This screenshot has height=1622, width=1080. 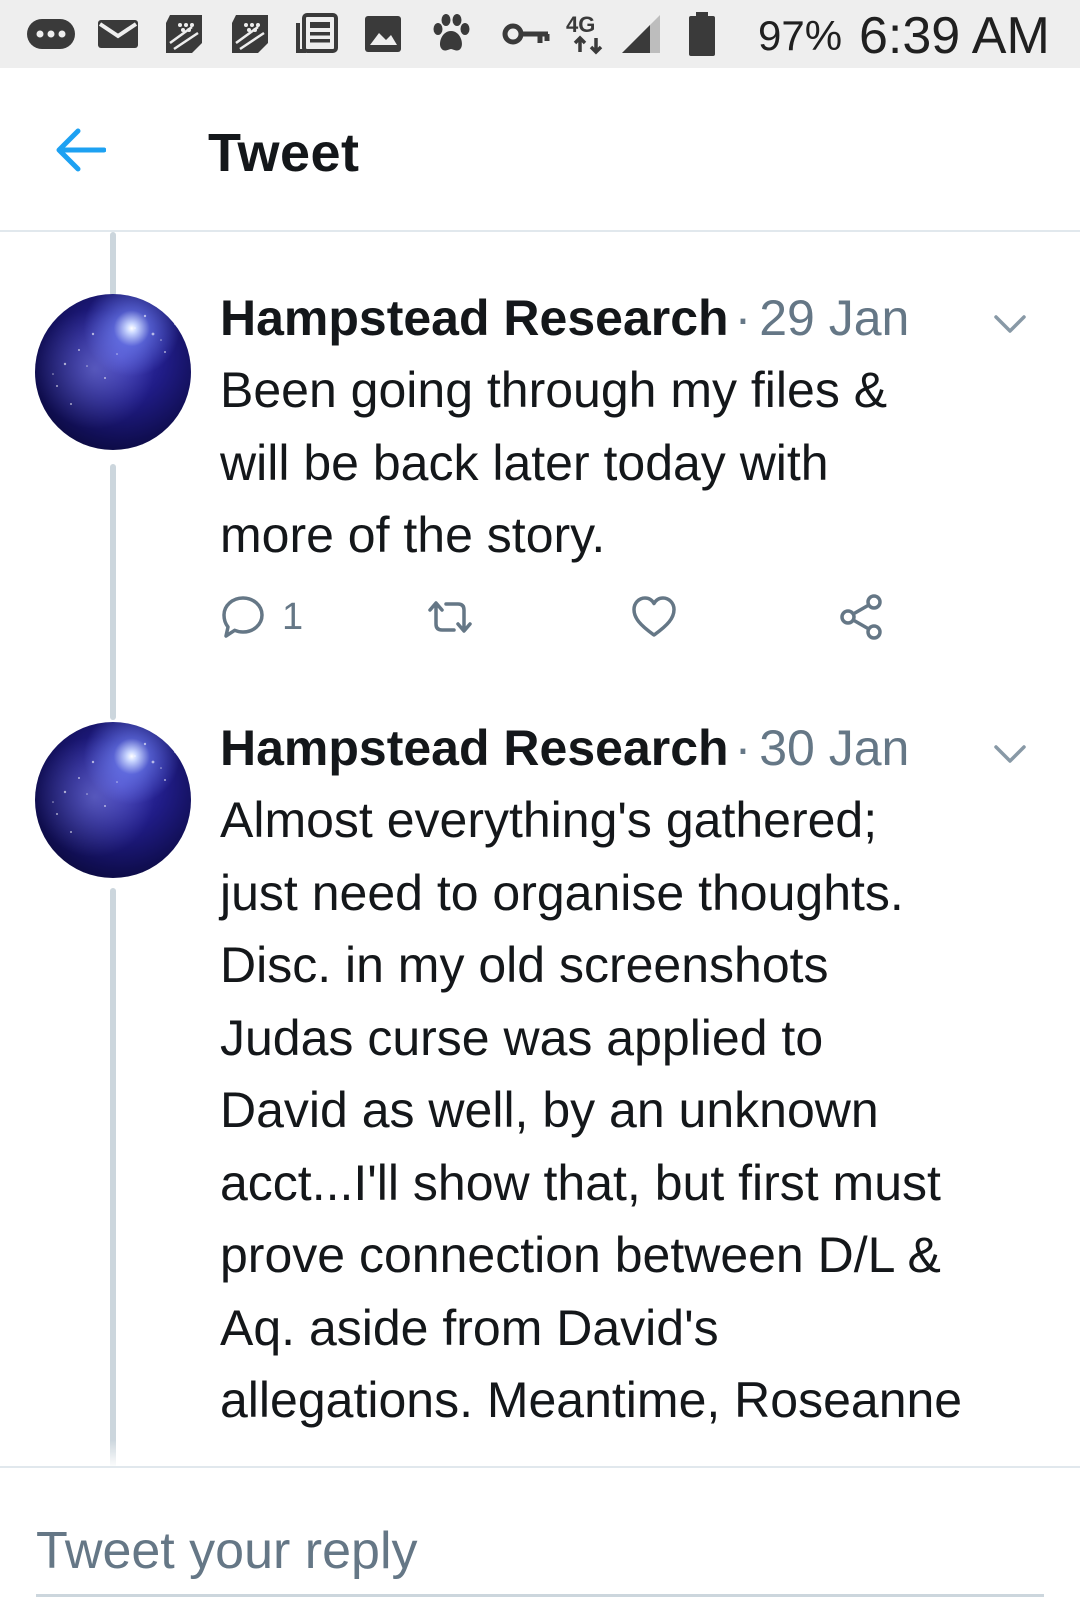 What do you see at coordinates (702, 34) in the screenshot?
I see `battery-icon` at bounding box center [702, 34].